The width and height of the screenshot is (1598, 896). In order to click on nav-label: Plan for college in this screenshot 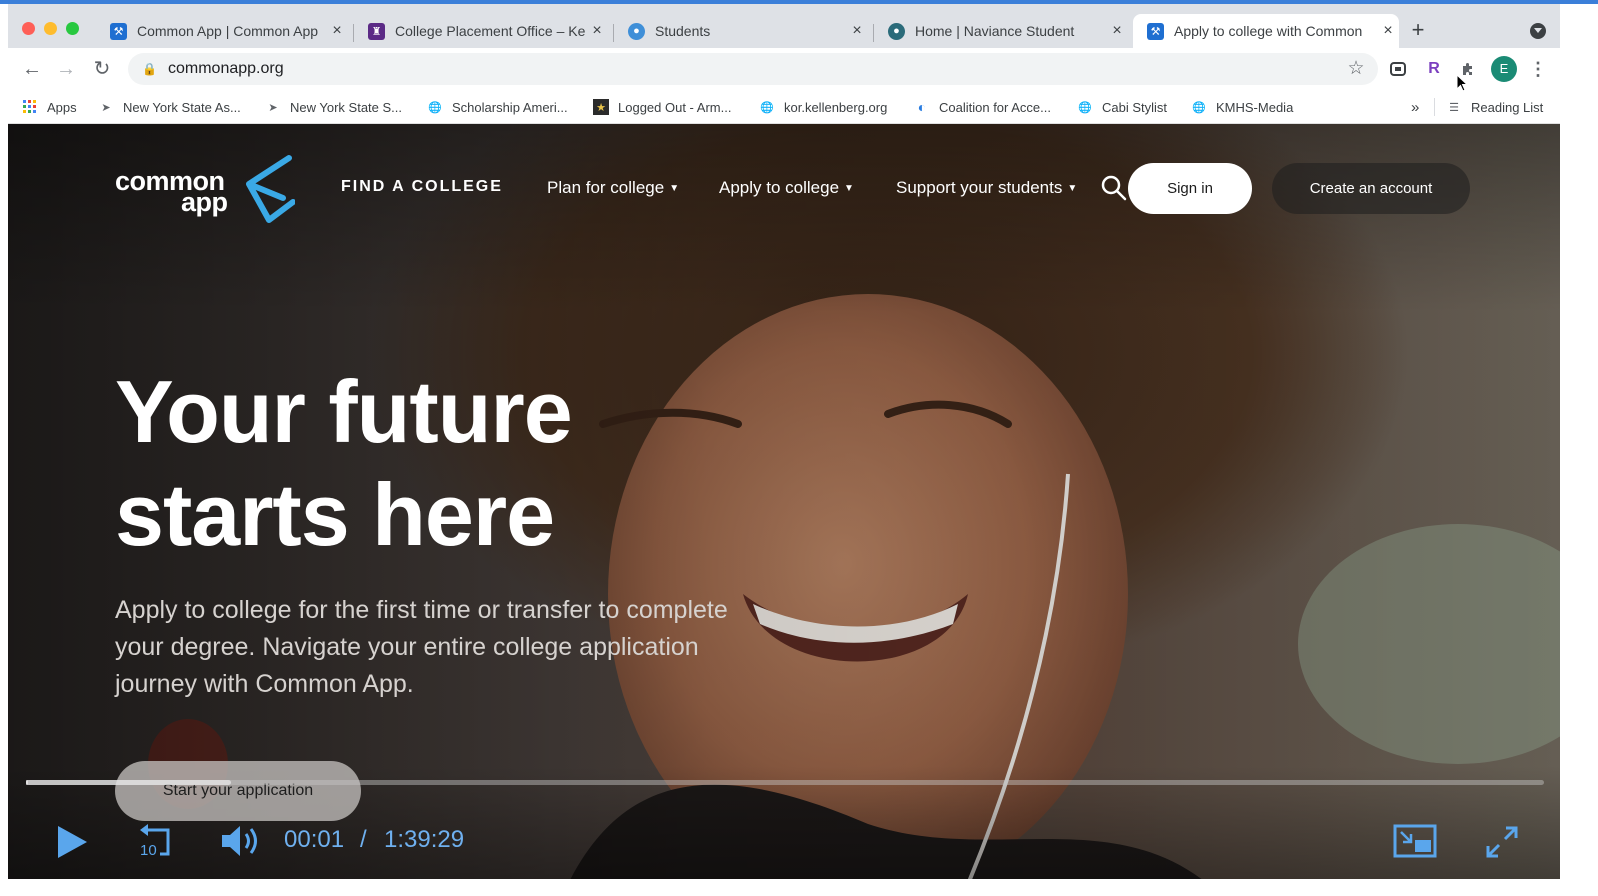, I will do `click(606, 187)`.